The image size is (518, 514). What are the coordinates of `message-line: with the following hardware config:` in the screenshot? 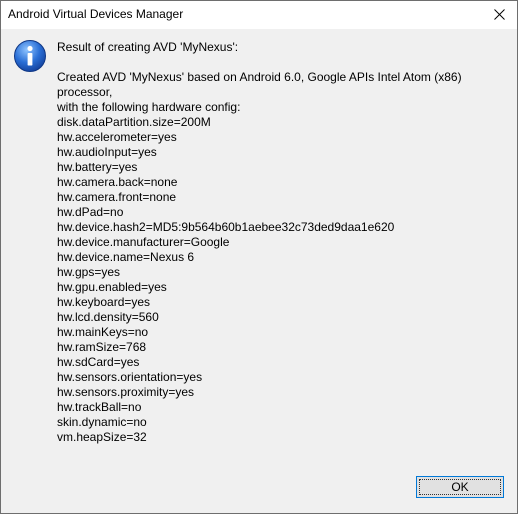 It's located at (149, 107).